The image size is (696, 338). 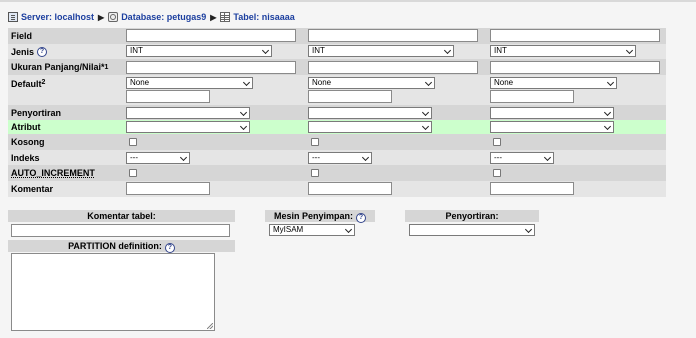 I want to click on label-jenis: Jenis?, so click(x=64, y=51).